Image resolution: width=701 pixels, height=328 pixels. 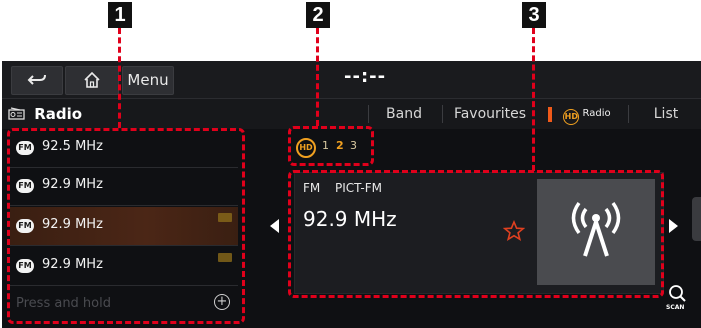 I want to click on back-arrow-icon, so click(x=36, y=79).